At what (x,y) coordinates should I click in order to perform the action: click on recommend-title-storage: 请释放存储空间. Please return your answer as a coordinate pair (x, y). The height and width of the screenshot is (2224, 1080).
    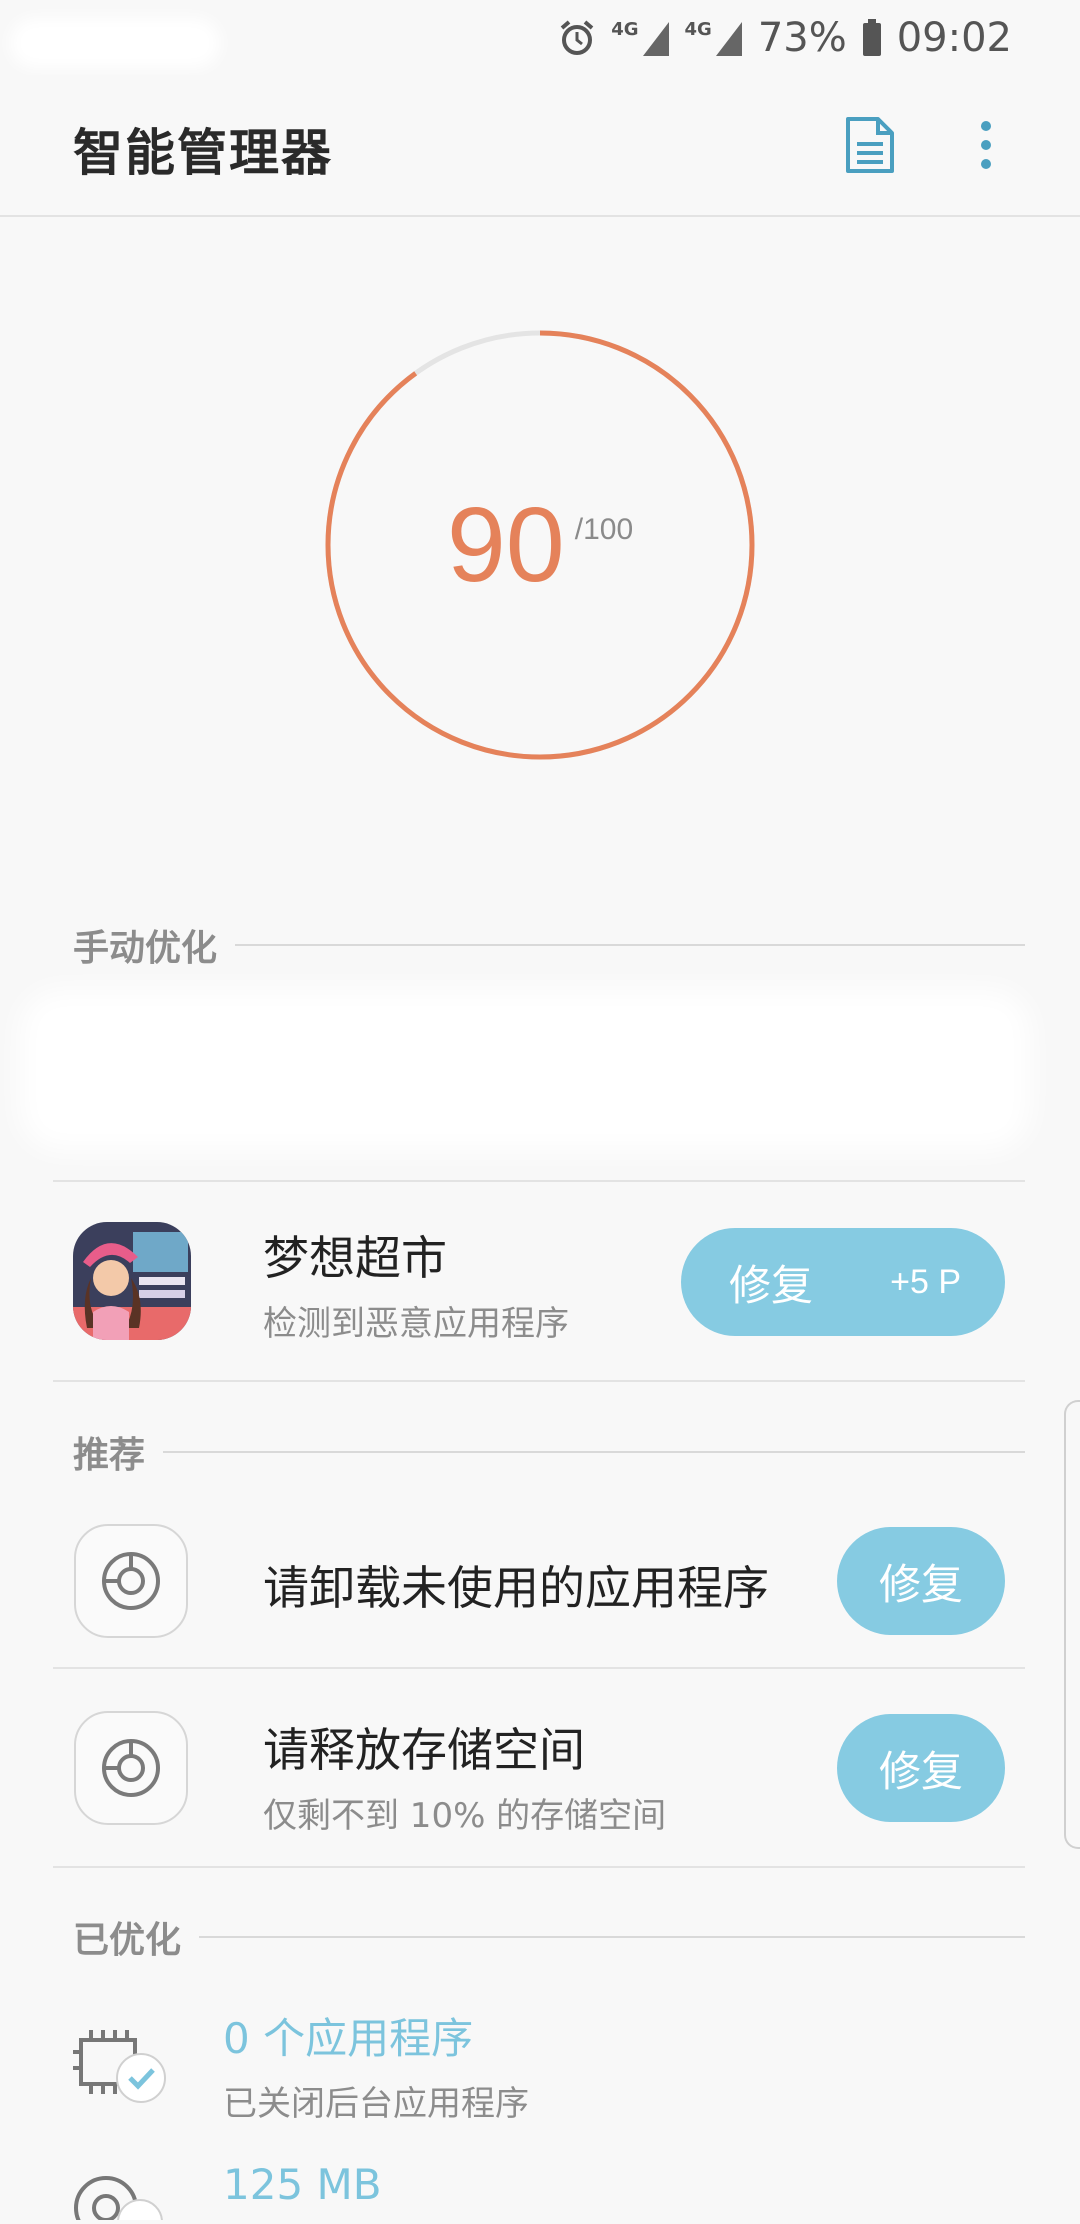
    Looking at the image, I should click on (424, 1750).